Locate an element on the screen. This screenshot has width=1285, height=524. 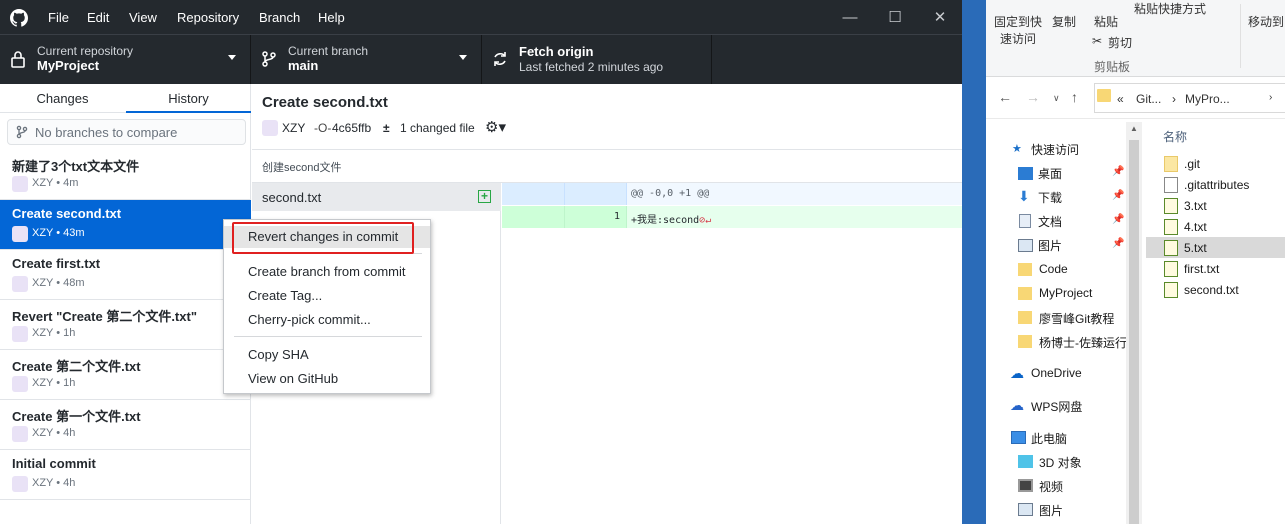
commit-meta: XZY • 4h is located at coordinates (54, 433).